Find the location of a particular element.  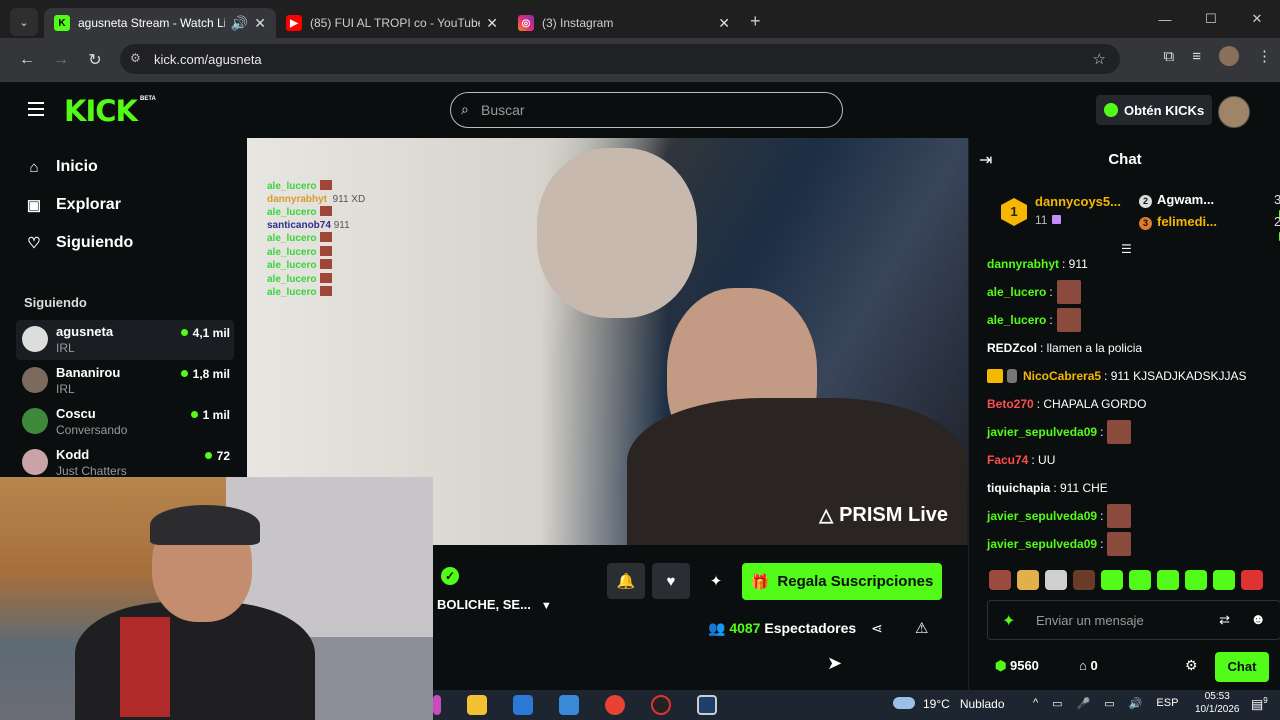

chat-message-input: ✦ Enviar un mensaje ⇄ ☻ is located at coordinates (1133, 620).